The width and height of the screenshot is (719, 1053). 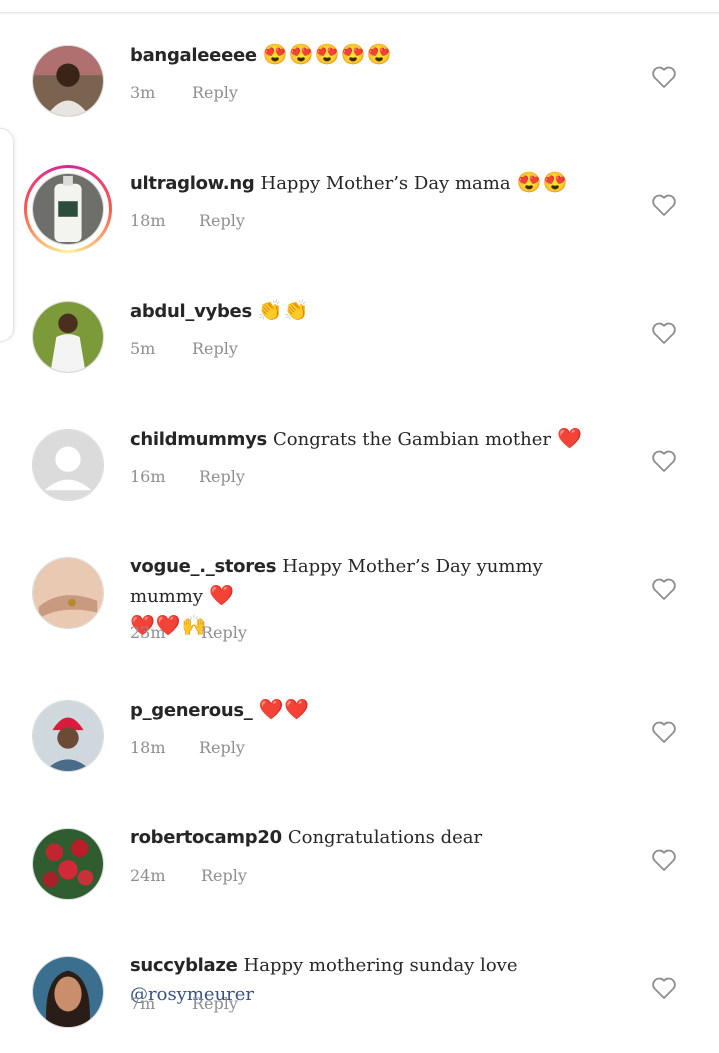 What do you see at coordinates (143, 348) in the screenshot?
I see `comment-time: 5m` at bounding box center [143, 348].